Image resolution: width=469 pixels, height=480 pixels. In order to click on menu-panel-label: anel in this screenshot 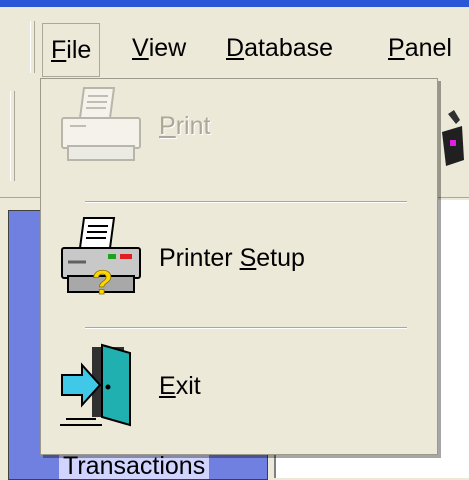, I will do `click(428, 47)`.